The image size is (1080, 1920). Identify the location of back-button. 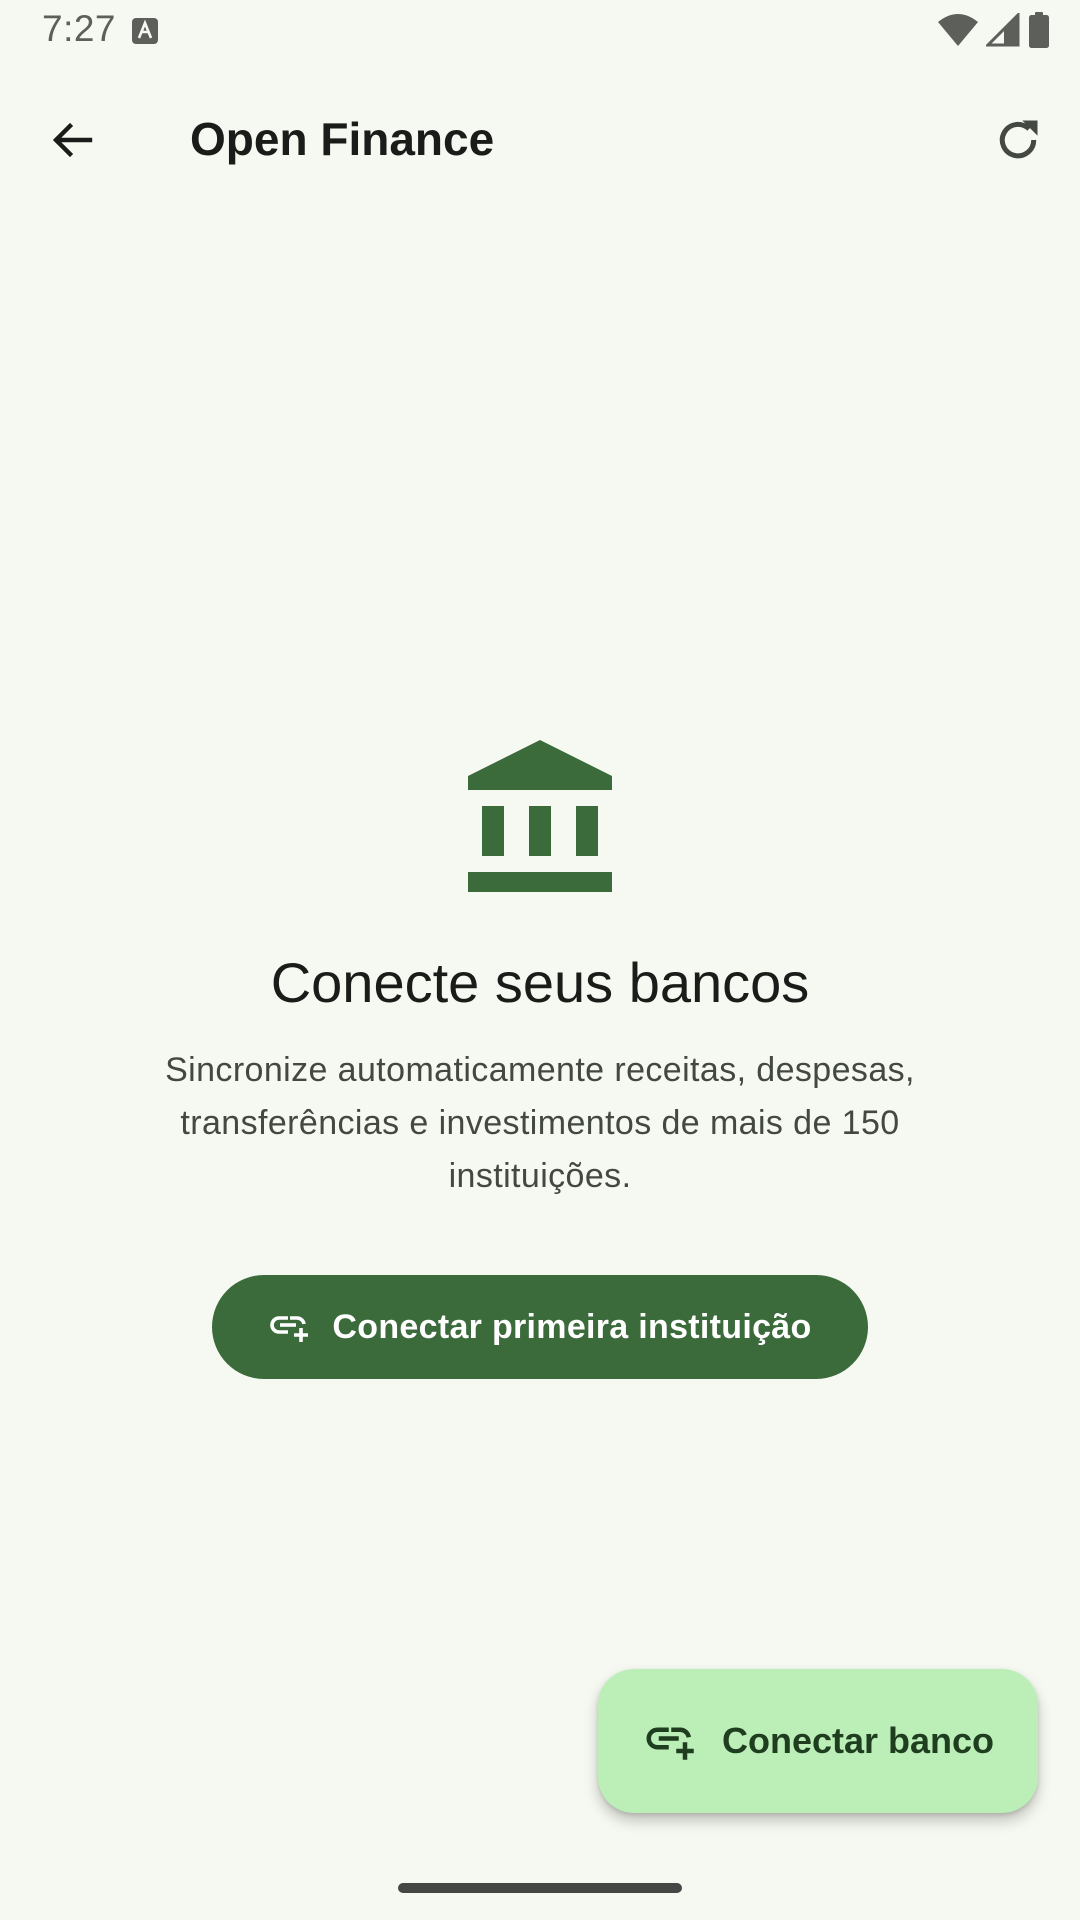
(72, 140).